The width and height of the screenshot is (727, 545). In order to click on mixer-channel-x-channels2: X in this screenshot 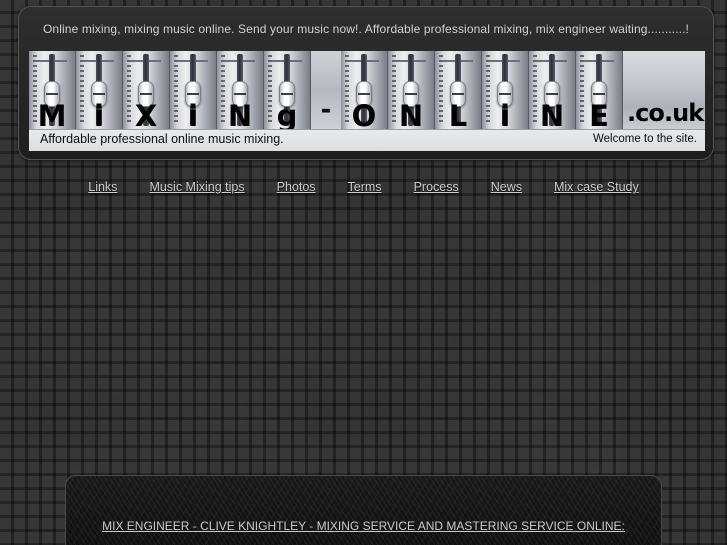, I will do `click(146, 92)`.